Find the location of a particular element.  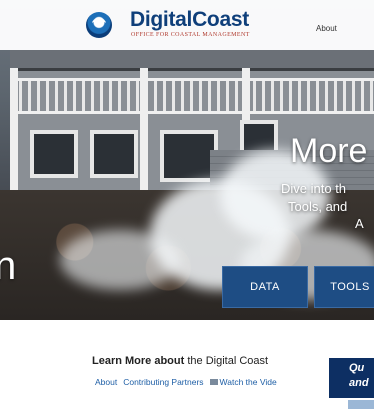

callout-line-2: and is located at coordinates (359, 383).